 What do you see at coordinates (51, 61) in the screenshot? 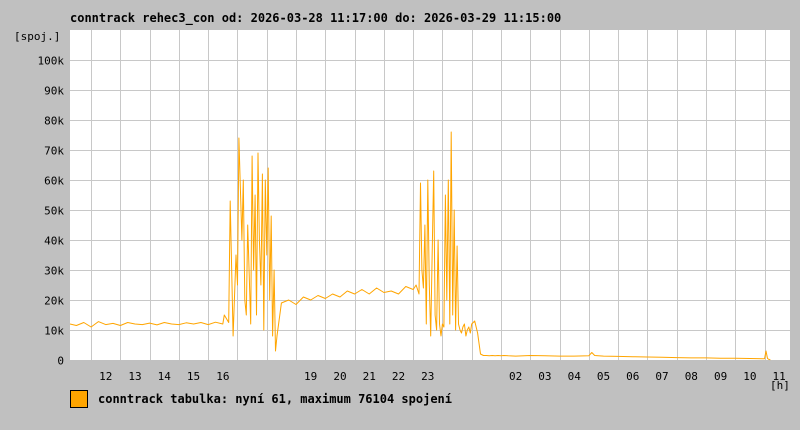
I see `y-tick-label: 100k` at bounding box center [51, 61].